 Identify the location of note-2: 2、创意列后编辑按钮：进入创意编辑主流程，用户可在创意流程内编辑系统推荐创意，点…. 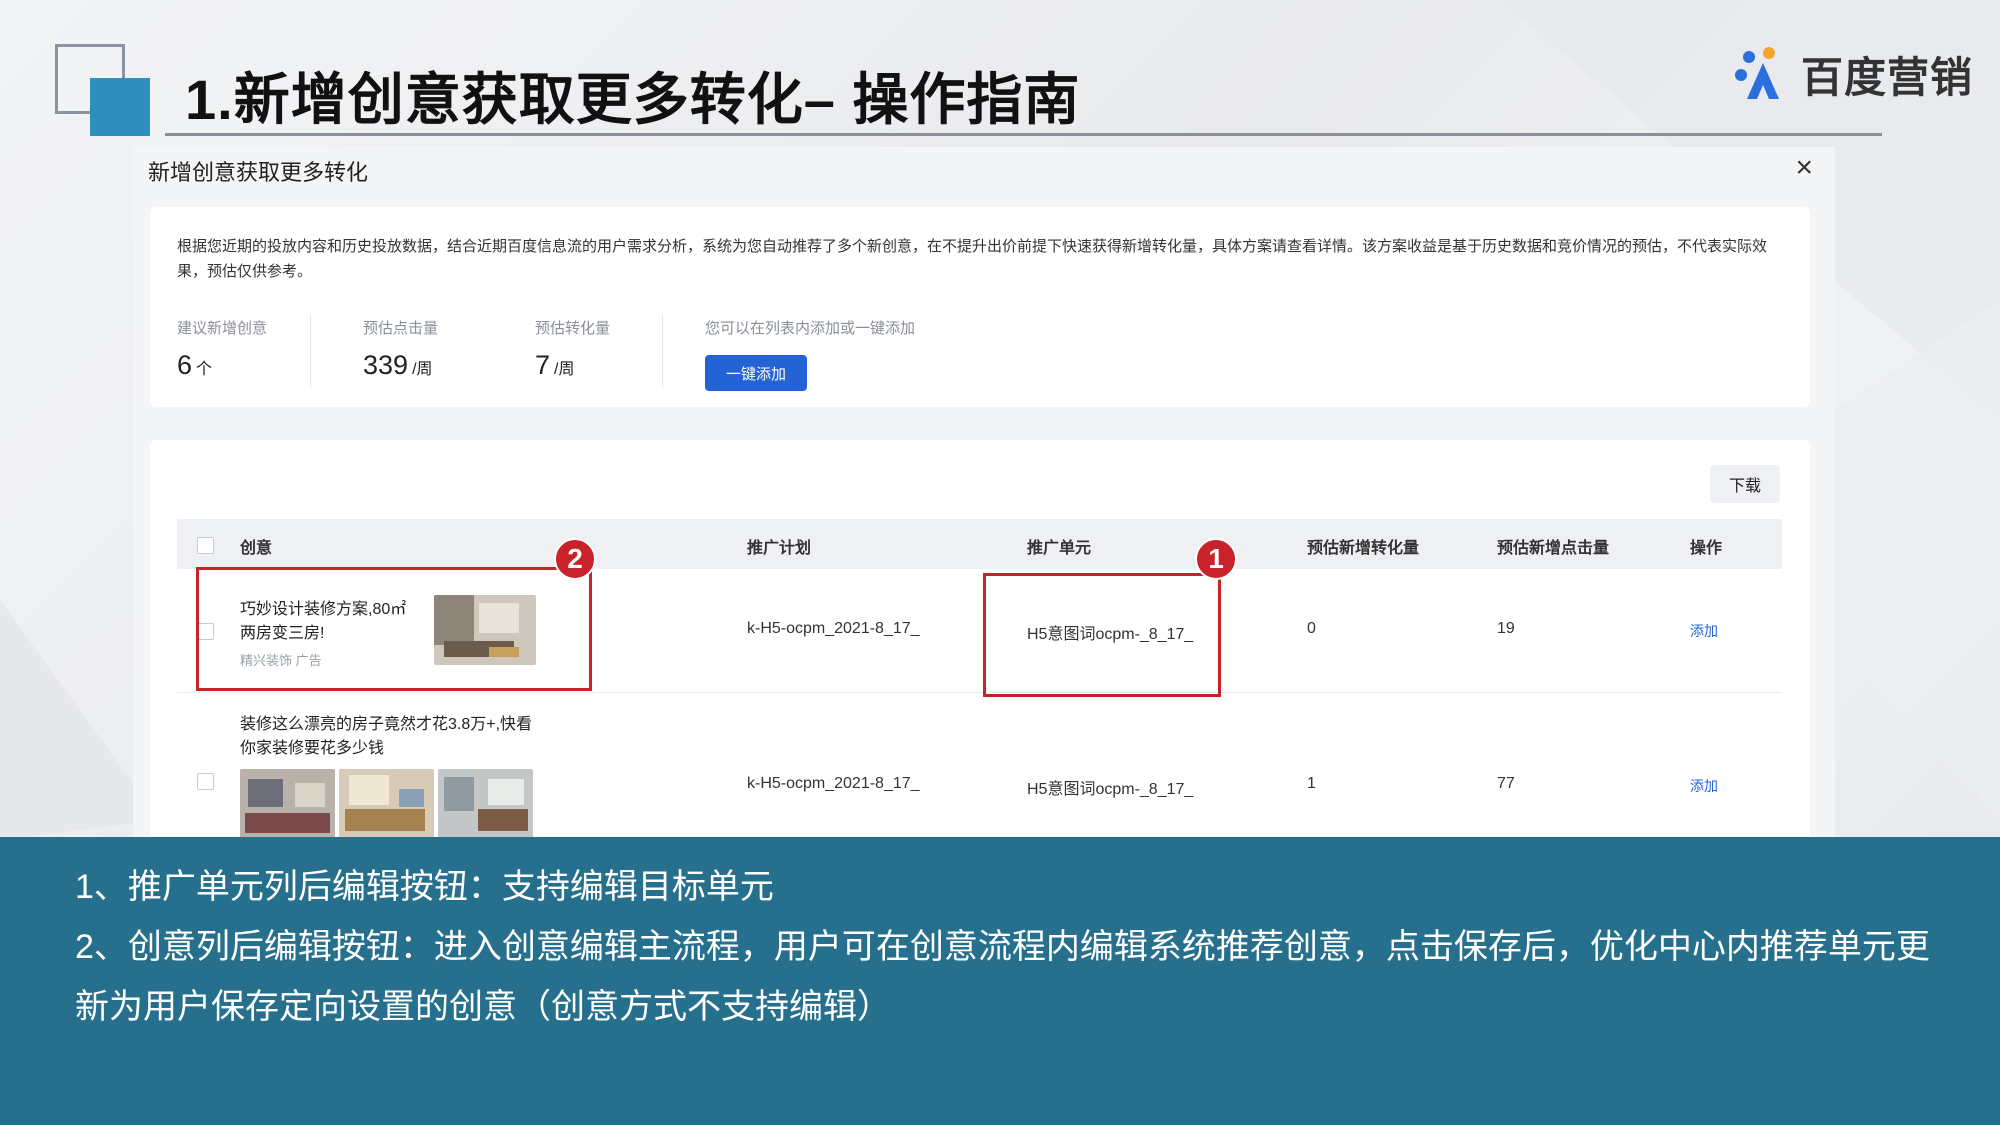
(1002, 977).